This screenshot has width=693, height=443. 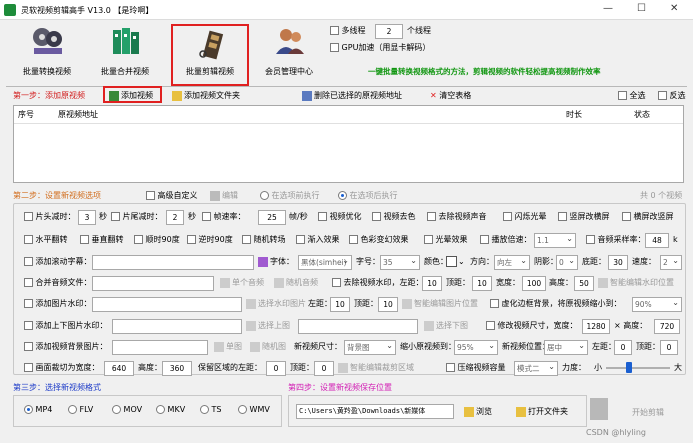 I want to click on delete-selected-button: 删除已选择的原视频地址, so click(x=352, y=96).